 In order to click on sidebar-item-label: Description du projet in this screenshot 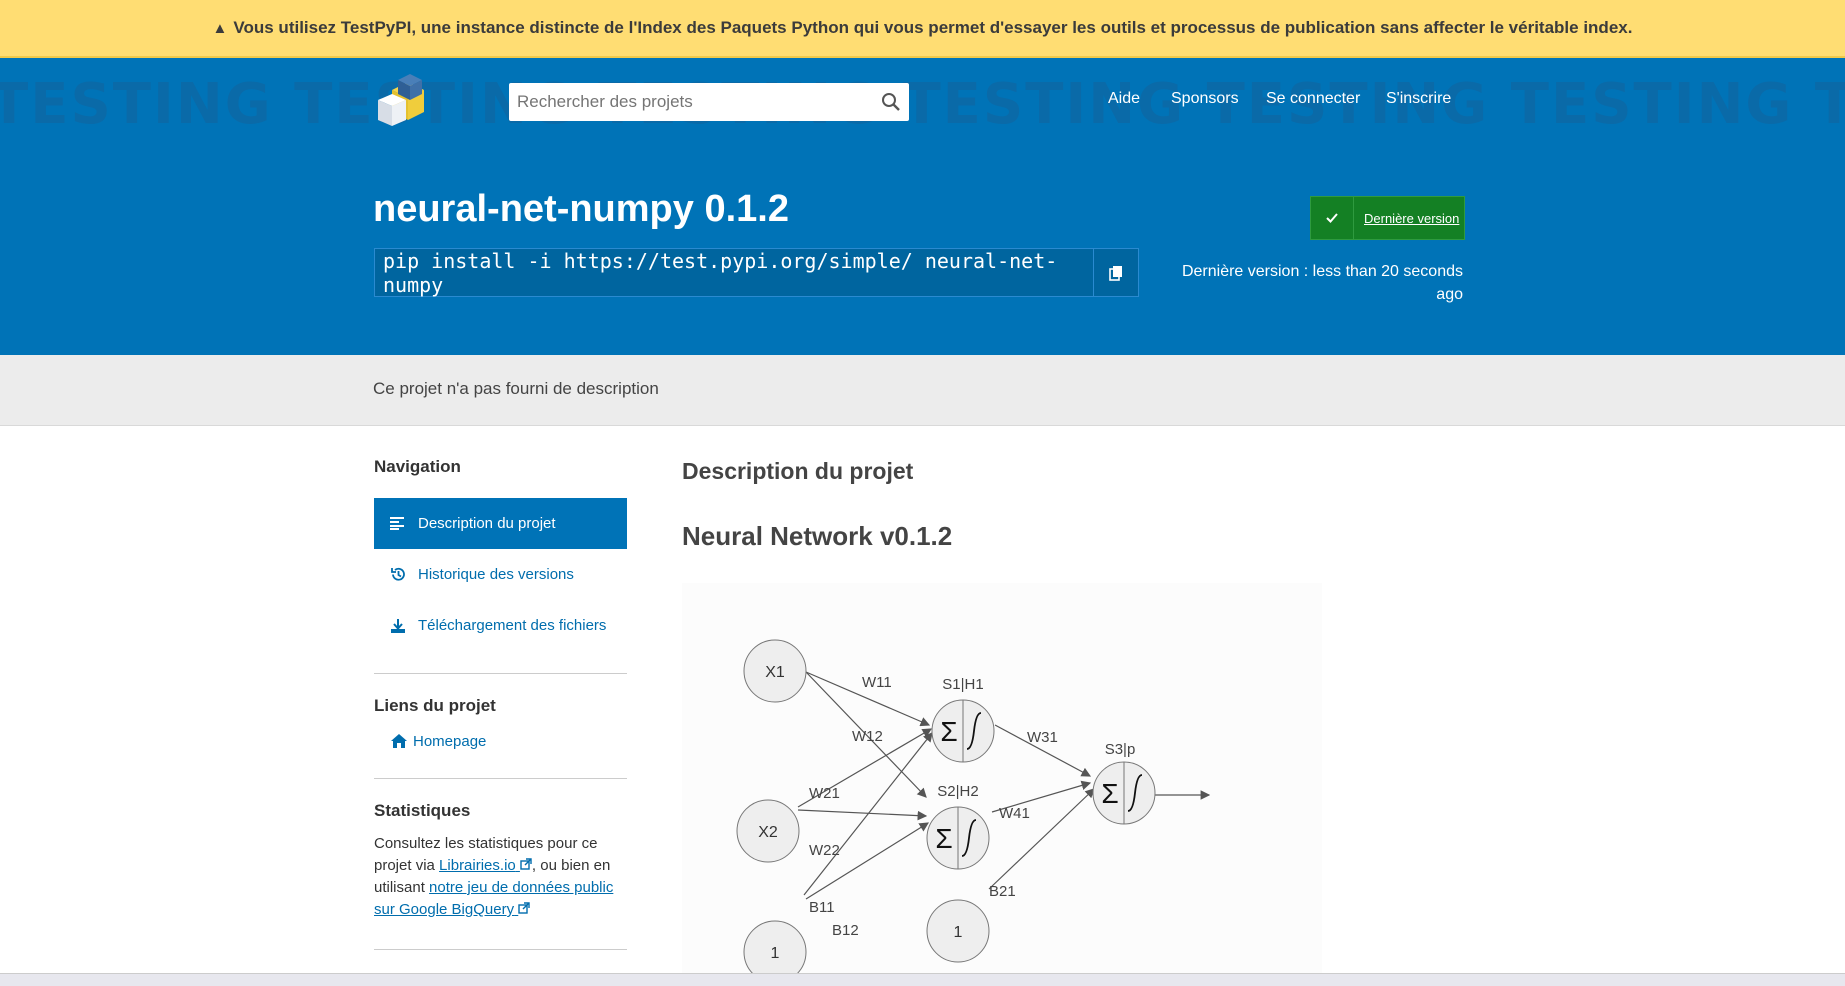, I will do `click(487, 523)`.